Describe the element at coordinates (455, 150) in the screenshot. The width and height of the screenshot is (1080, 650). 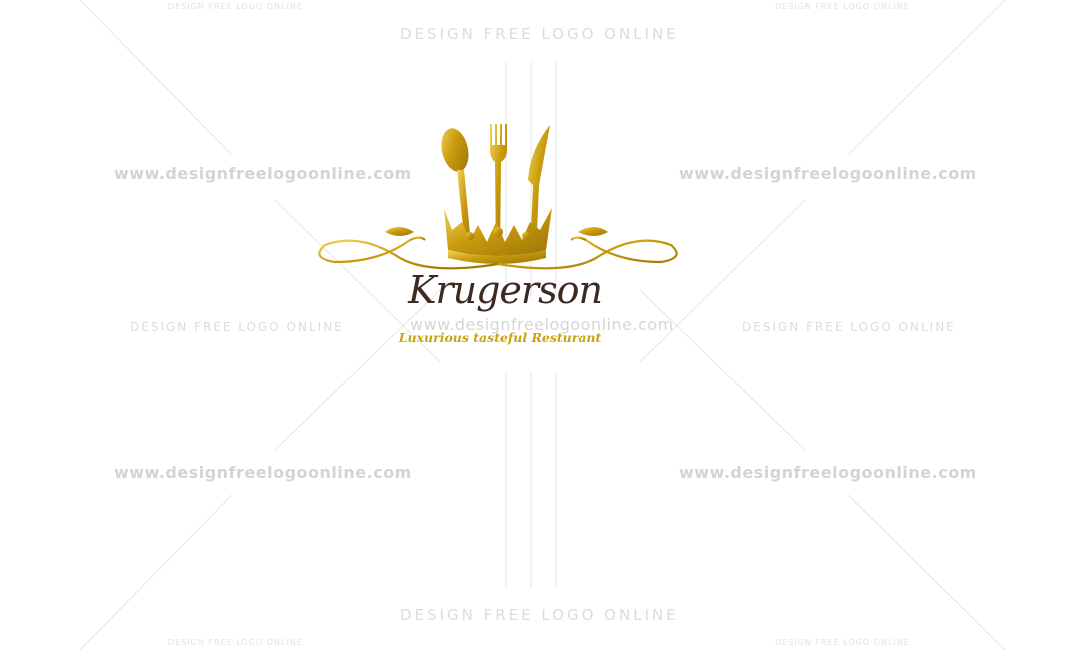
I see `spoon-icon` at that location.